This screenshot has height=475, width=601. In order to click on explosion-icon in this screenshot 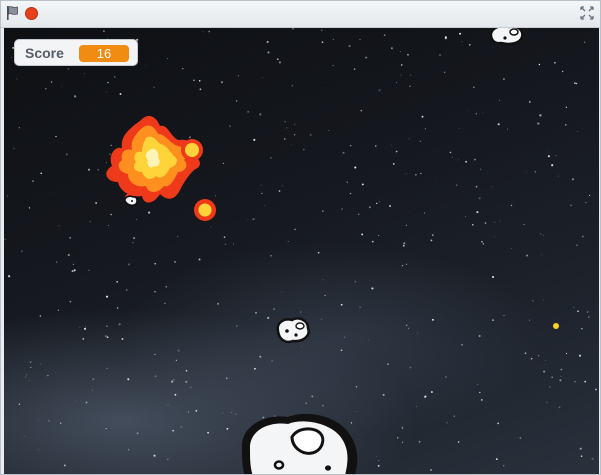, I will do `click(161, 168)`.